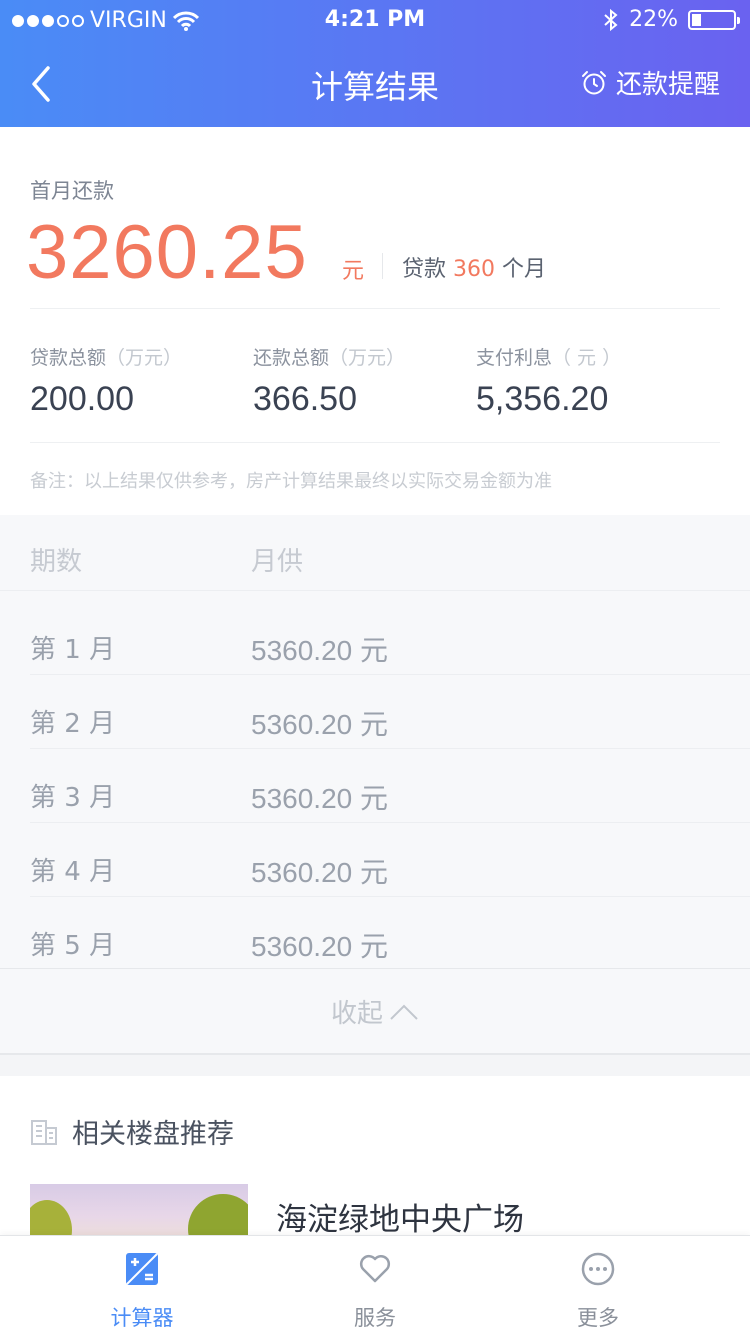 The image size is (750, 1334). Describe the element at coordinates (524, 269) in the screenshot. I see `loan-term-suffix: 个月` at that location.